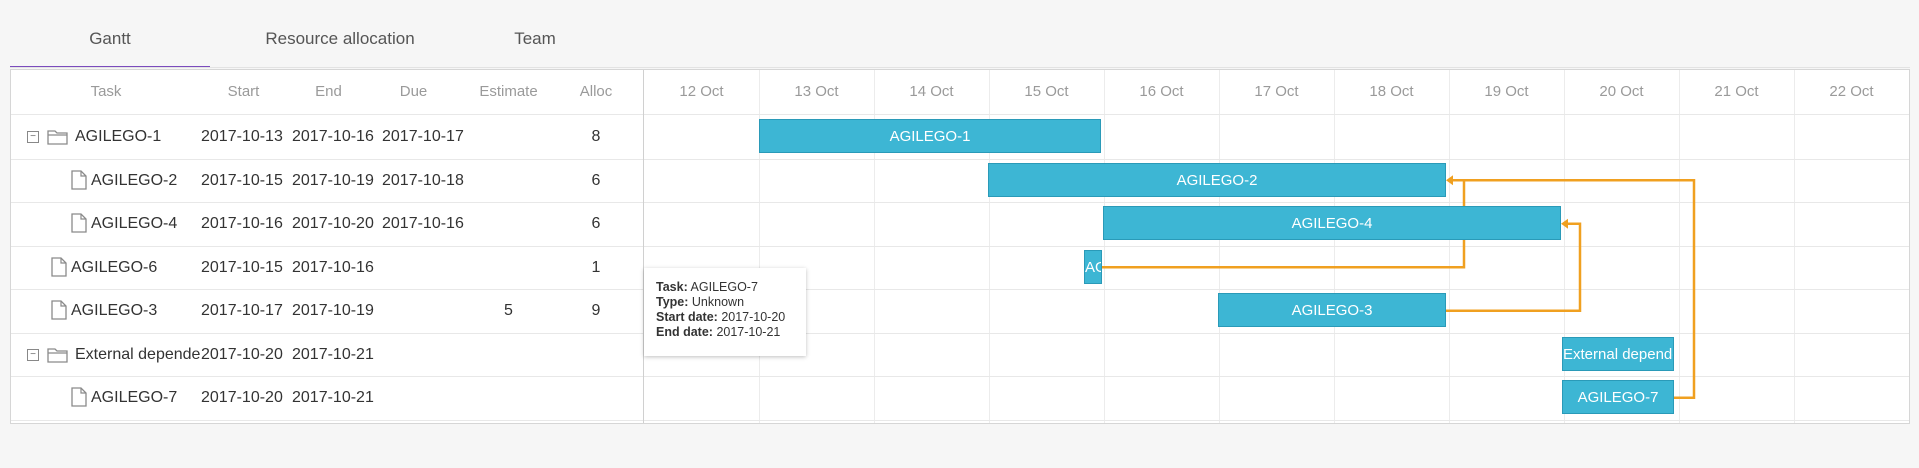 This screenshot has width=1919, height=468. I want to click on table-row: AGILEGO-6 2017-10-15 2017-10-16 1, so click(327, 267).